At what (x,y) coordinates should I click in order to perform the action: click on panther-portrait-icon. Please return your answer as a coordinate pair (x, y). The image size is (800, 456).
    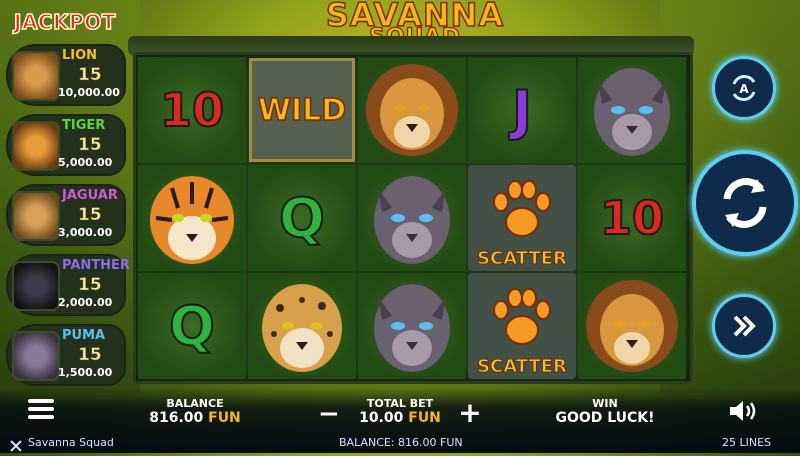
    Looking at the image, I should click on (36, 286).